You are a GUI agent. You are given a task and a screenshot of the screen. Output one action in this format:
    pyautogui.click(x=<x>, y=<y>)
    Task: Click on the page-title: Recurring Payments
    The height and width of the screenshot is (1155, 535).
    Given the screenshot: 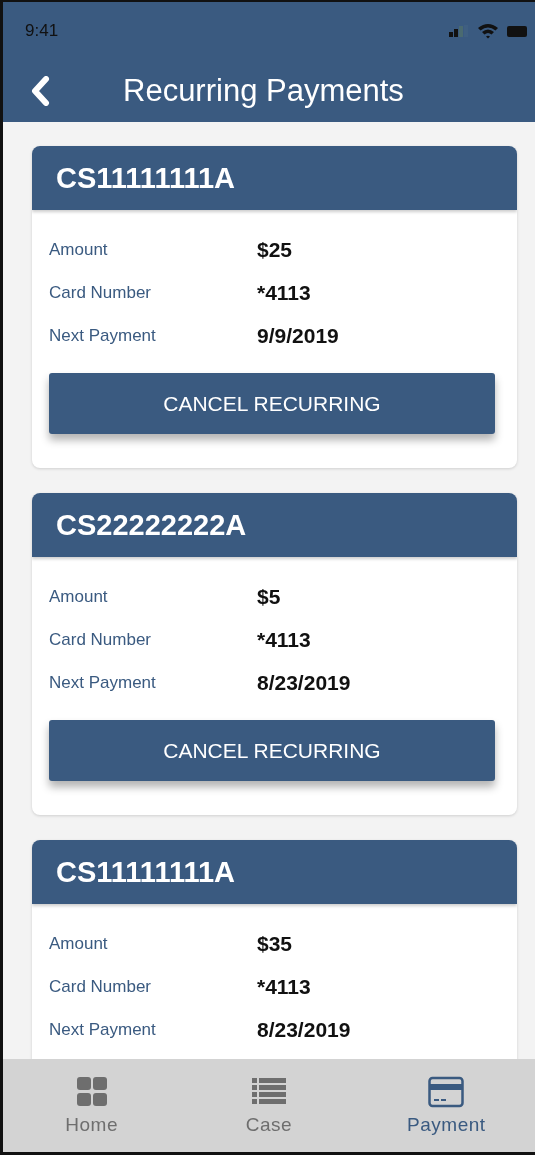 What is the action you would take?
    pyautogui.click(x=263, y=91)
    